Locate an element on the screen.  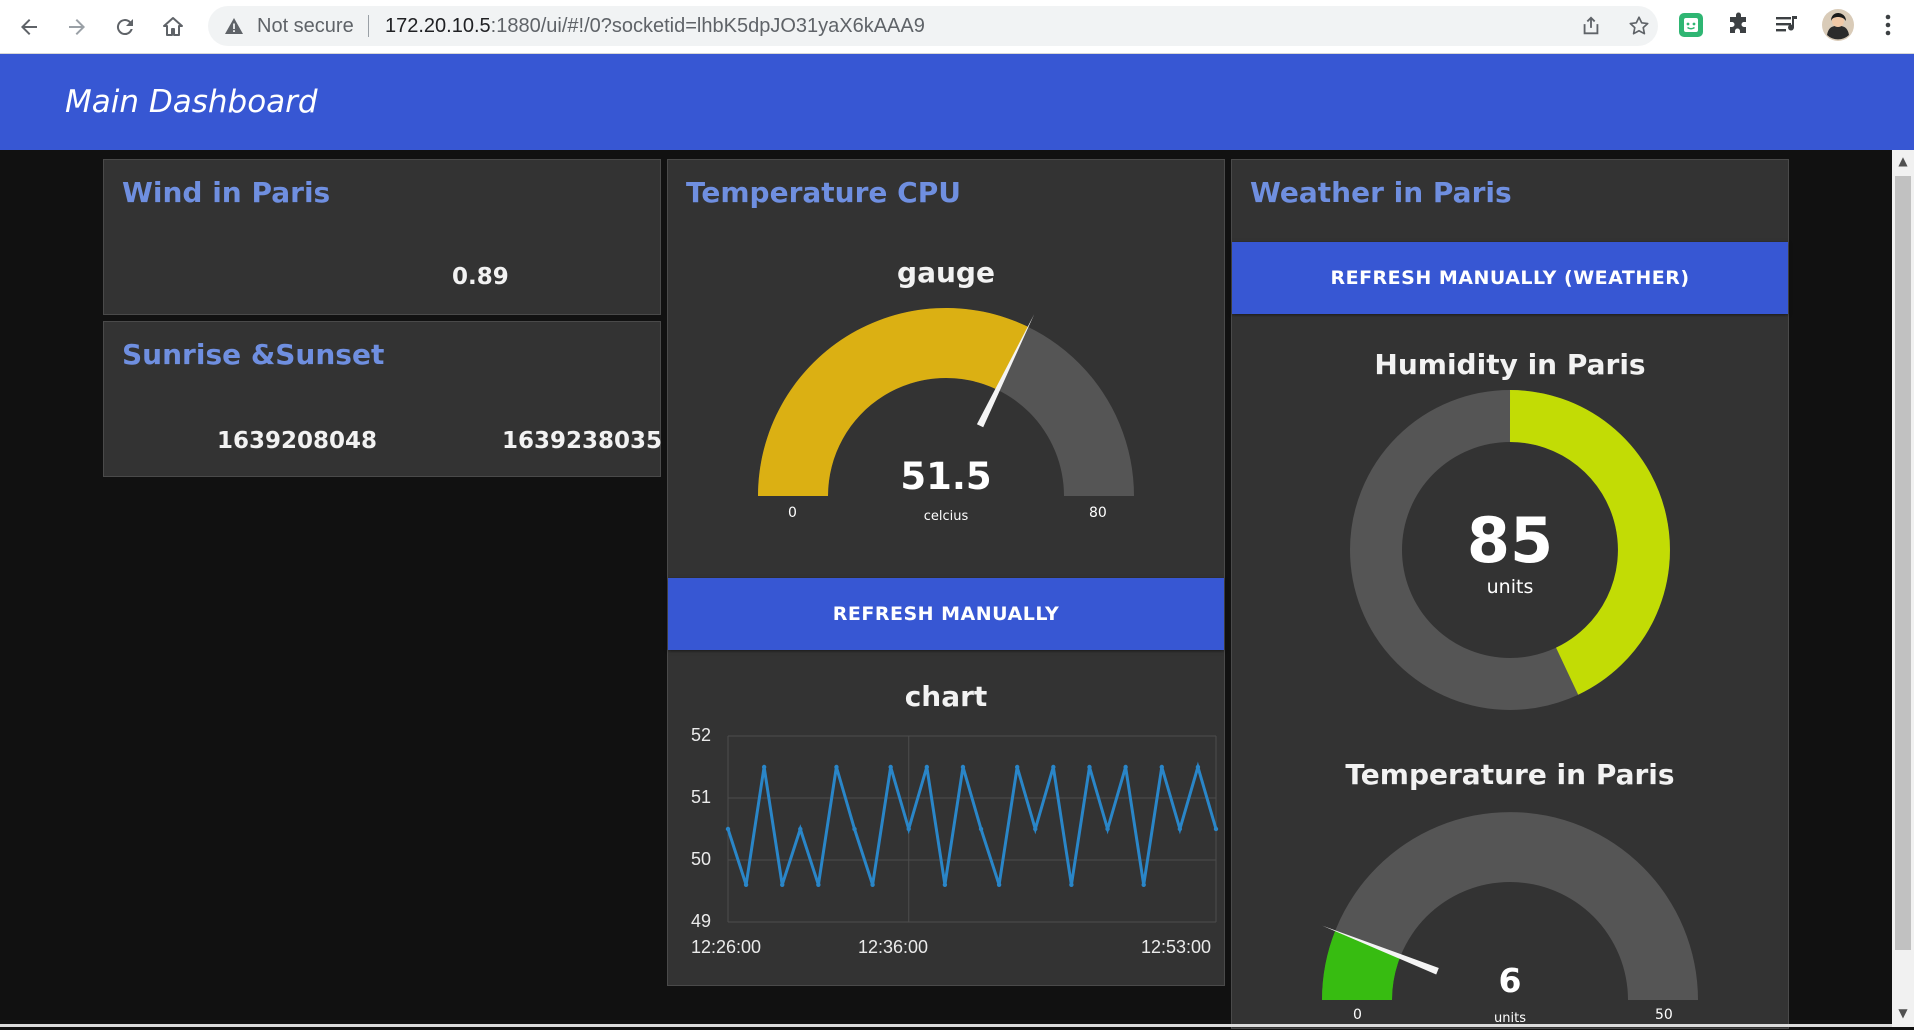
page-title: Main Dashboard is located at coordinates (191, 102).